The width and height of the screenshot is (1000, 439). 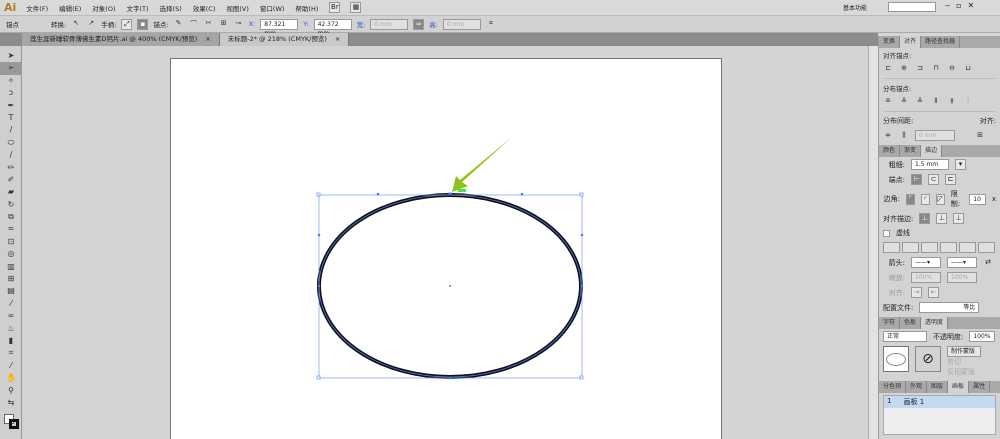 What do you see at coordinates (11, 118) in the screenshot?
I see `type-tool-icon: T` at bounding box center [11, 118].